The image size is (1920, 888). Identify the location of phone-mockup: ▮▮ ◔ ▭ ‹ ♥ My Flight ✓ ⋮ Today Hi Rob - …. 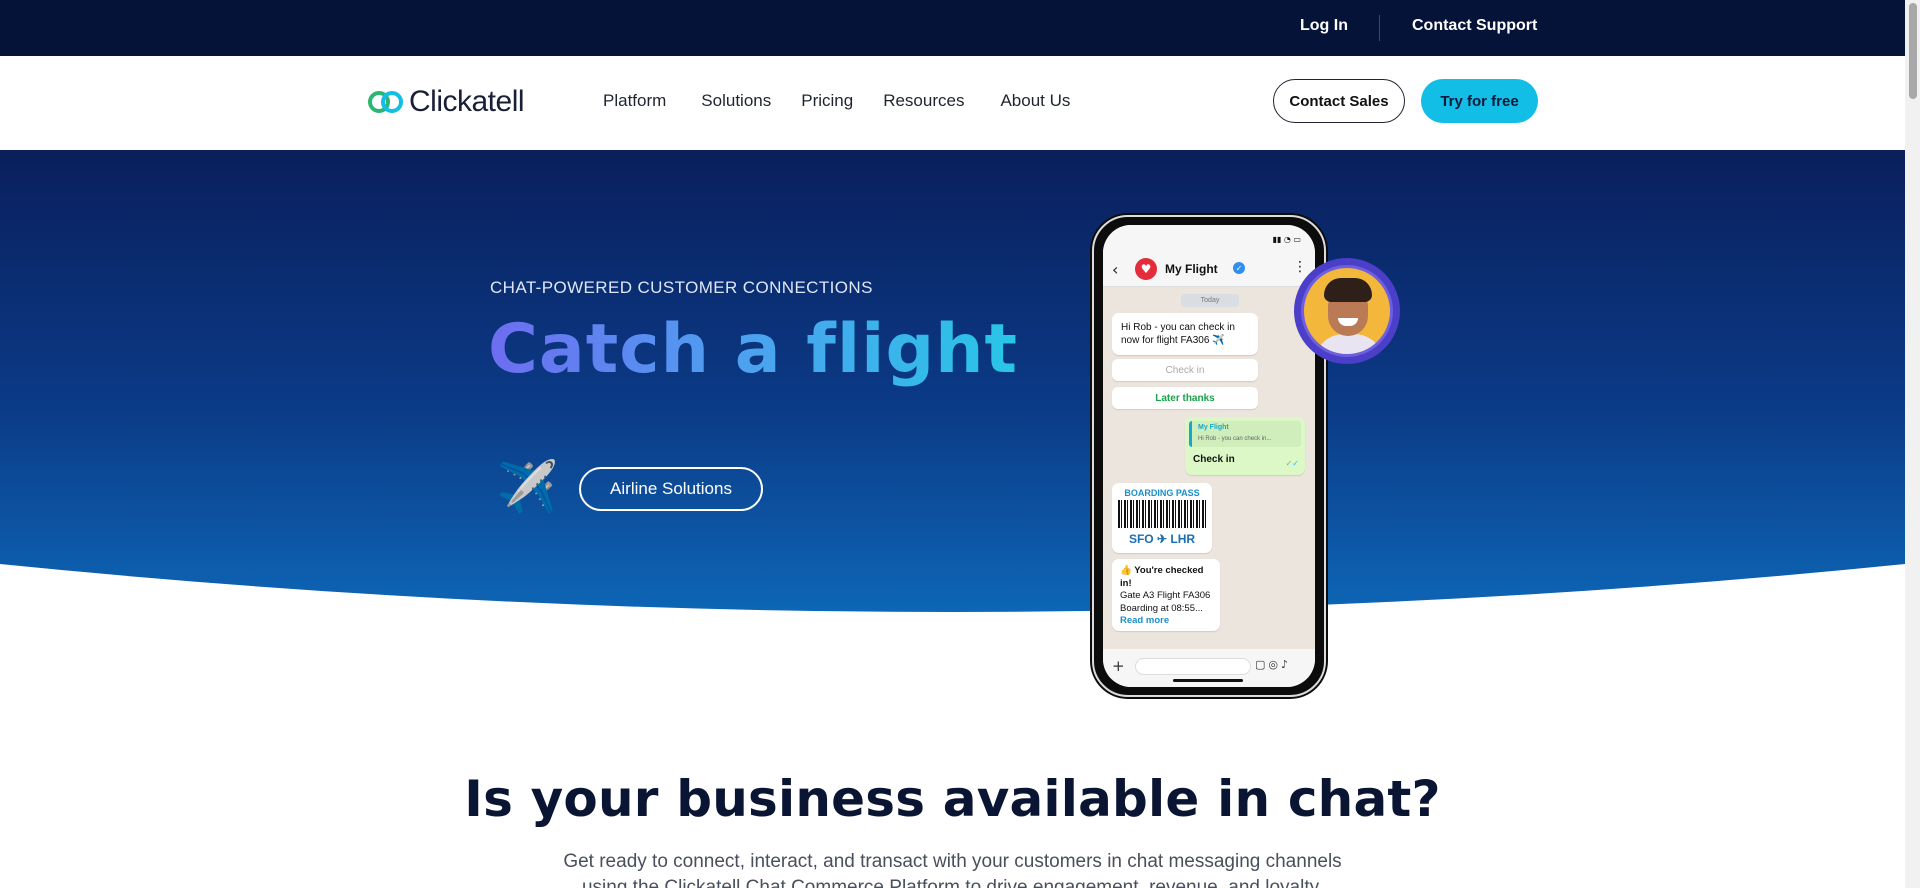
(1209, 456).